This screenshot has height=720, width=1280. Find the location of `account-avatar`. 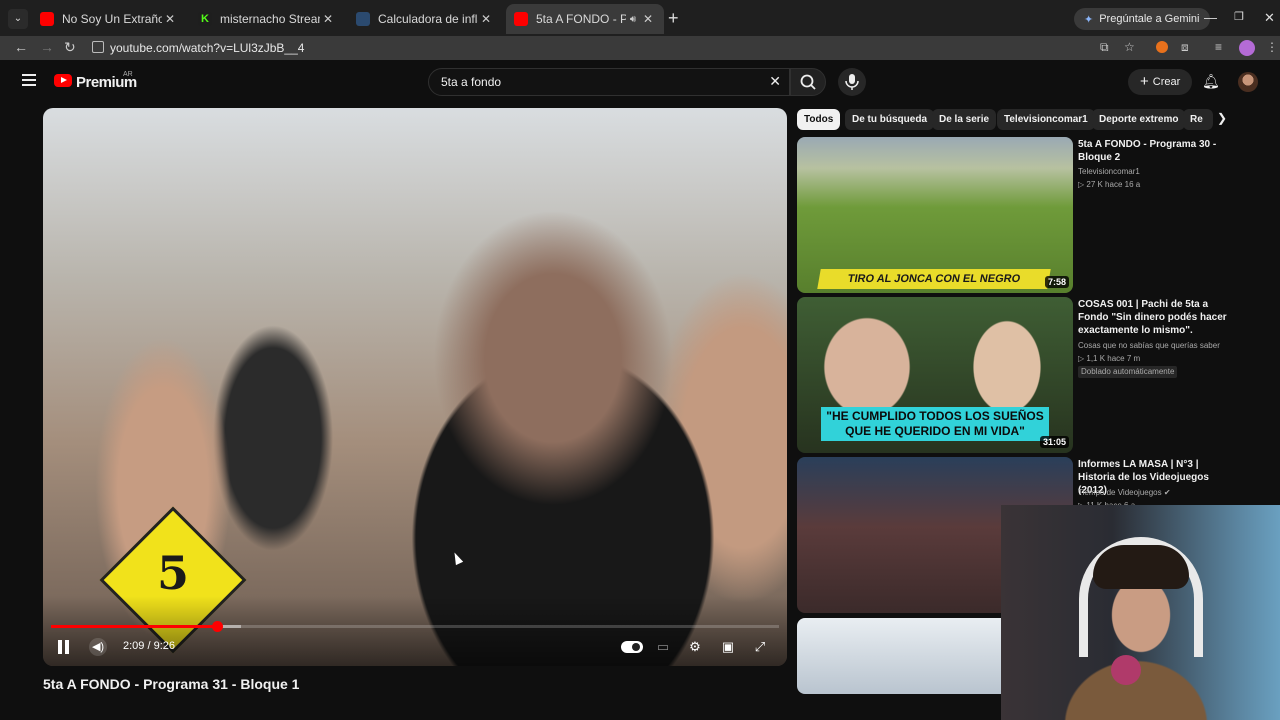

account-avatar is located at coordinates (1248, 82).